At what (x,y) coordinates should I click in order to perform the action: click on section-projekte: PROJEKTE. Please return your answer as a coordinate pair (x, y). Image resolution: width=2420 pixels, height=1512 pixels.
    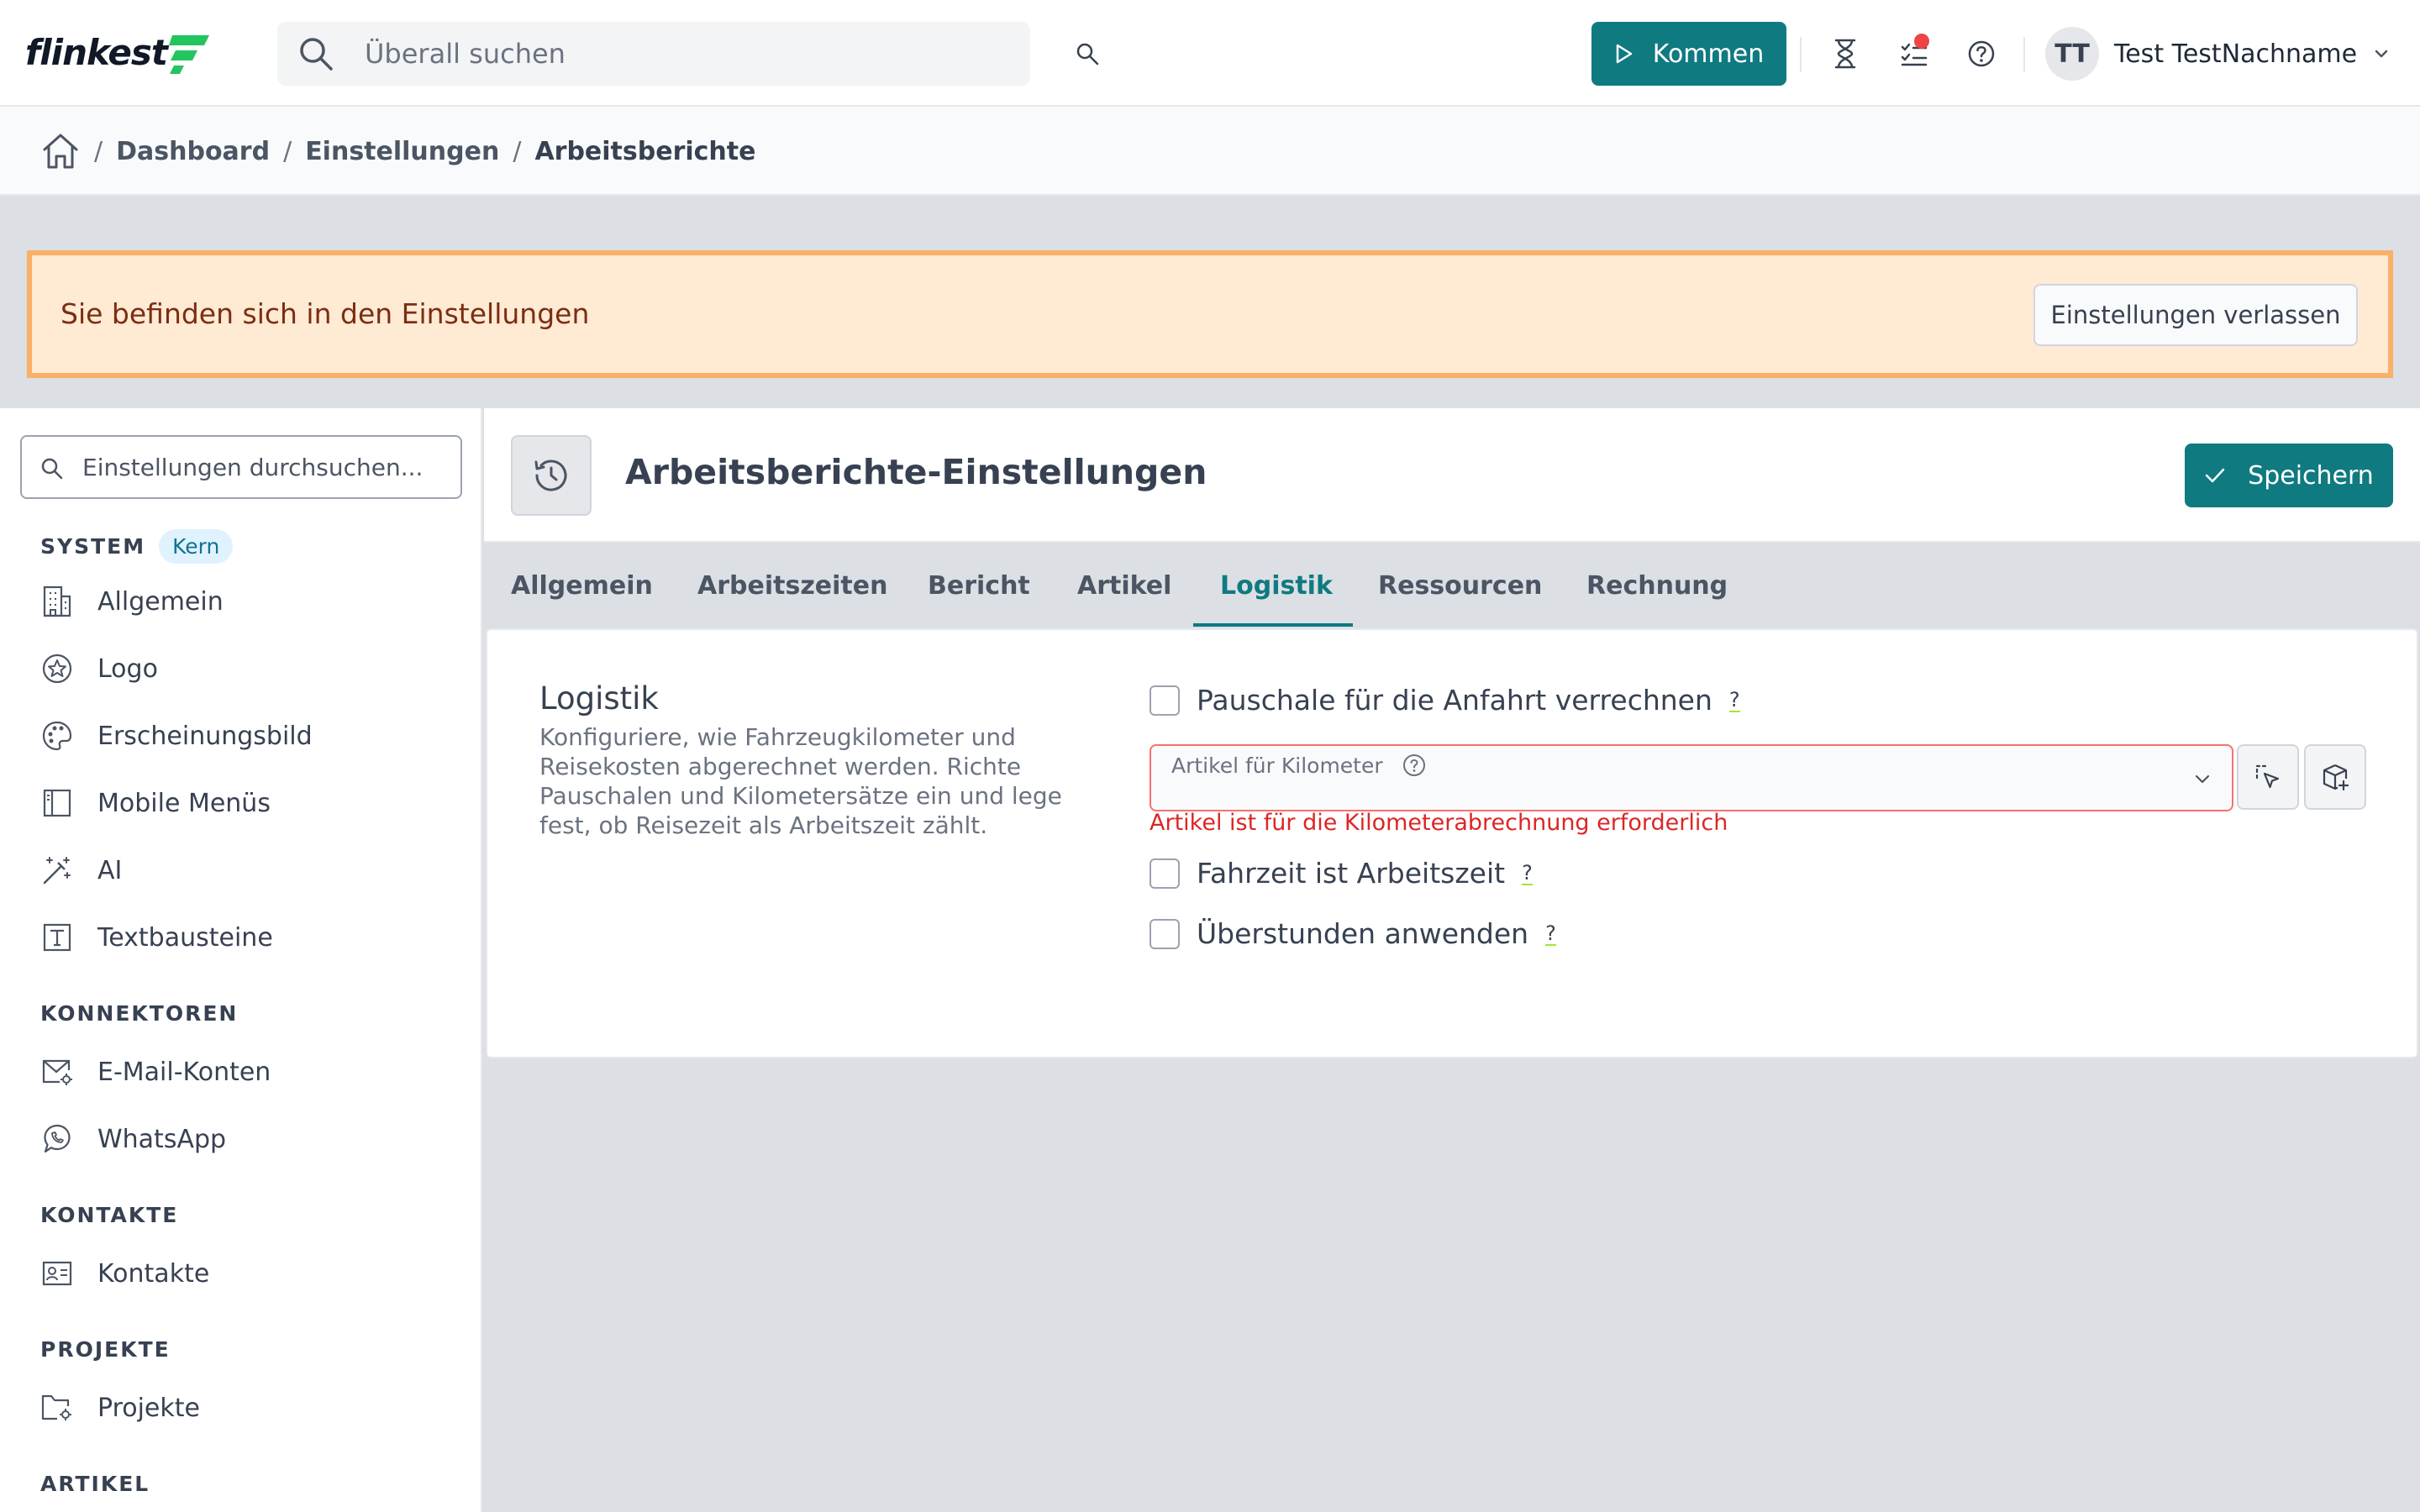
    Looking at the image, I should click on (105, 1349).